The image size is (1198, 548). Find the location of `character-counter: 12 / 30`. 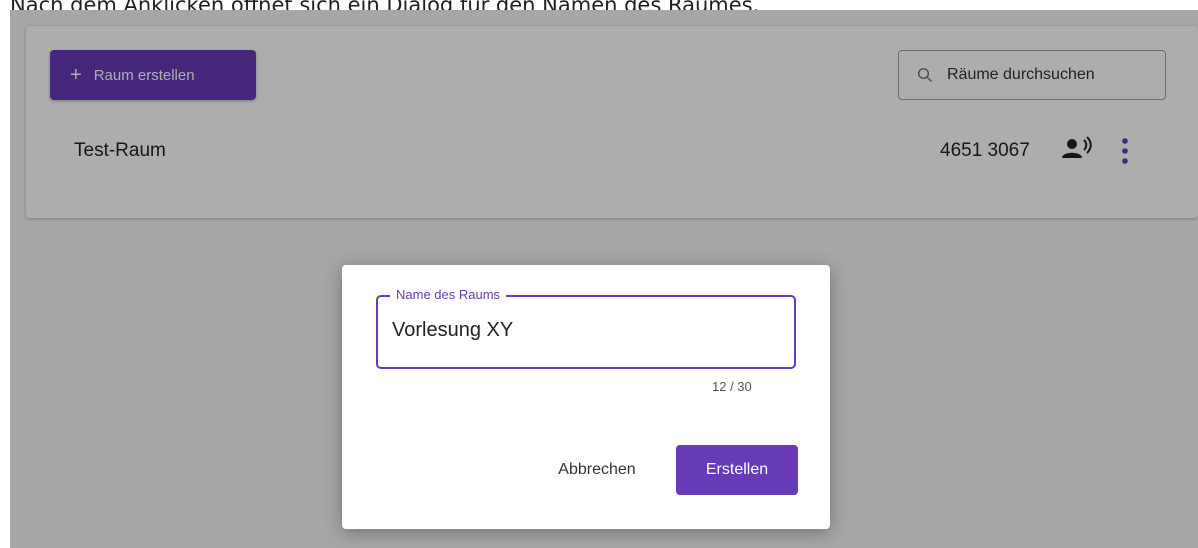

character-counter: 12 / 30 is located at coordinates (732, 386).